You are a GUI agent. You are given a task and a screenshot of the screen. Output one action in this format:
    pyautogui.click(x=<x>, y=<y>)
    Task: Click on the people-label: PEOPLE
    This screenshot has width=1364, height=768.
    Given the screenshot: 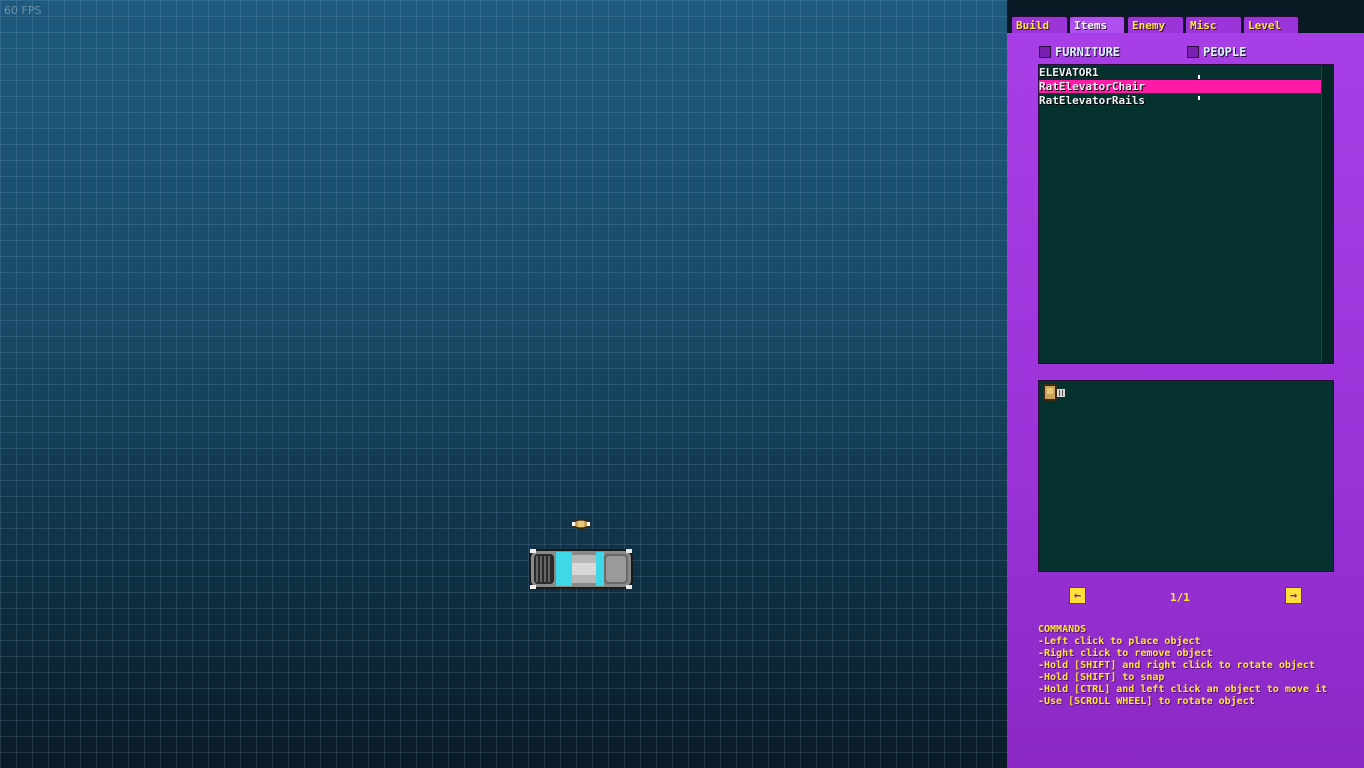 What is the action you would take?
    pyautogui.click(x=1225, y=52)
    